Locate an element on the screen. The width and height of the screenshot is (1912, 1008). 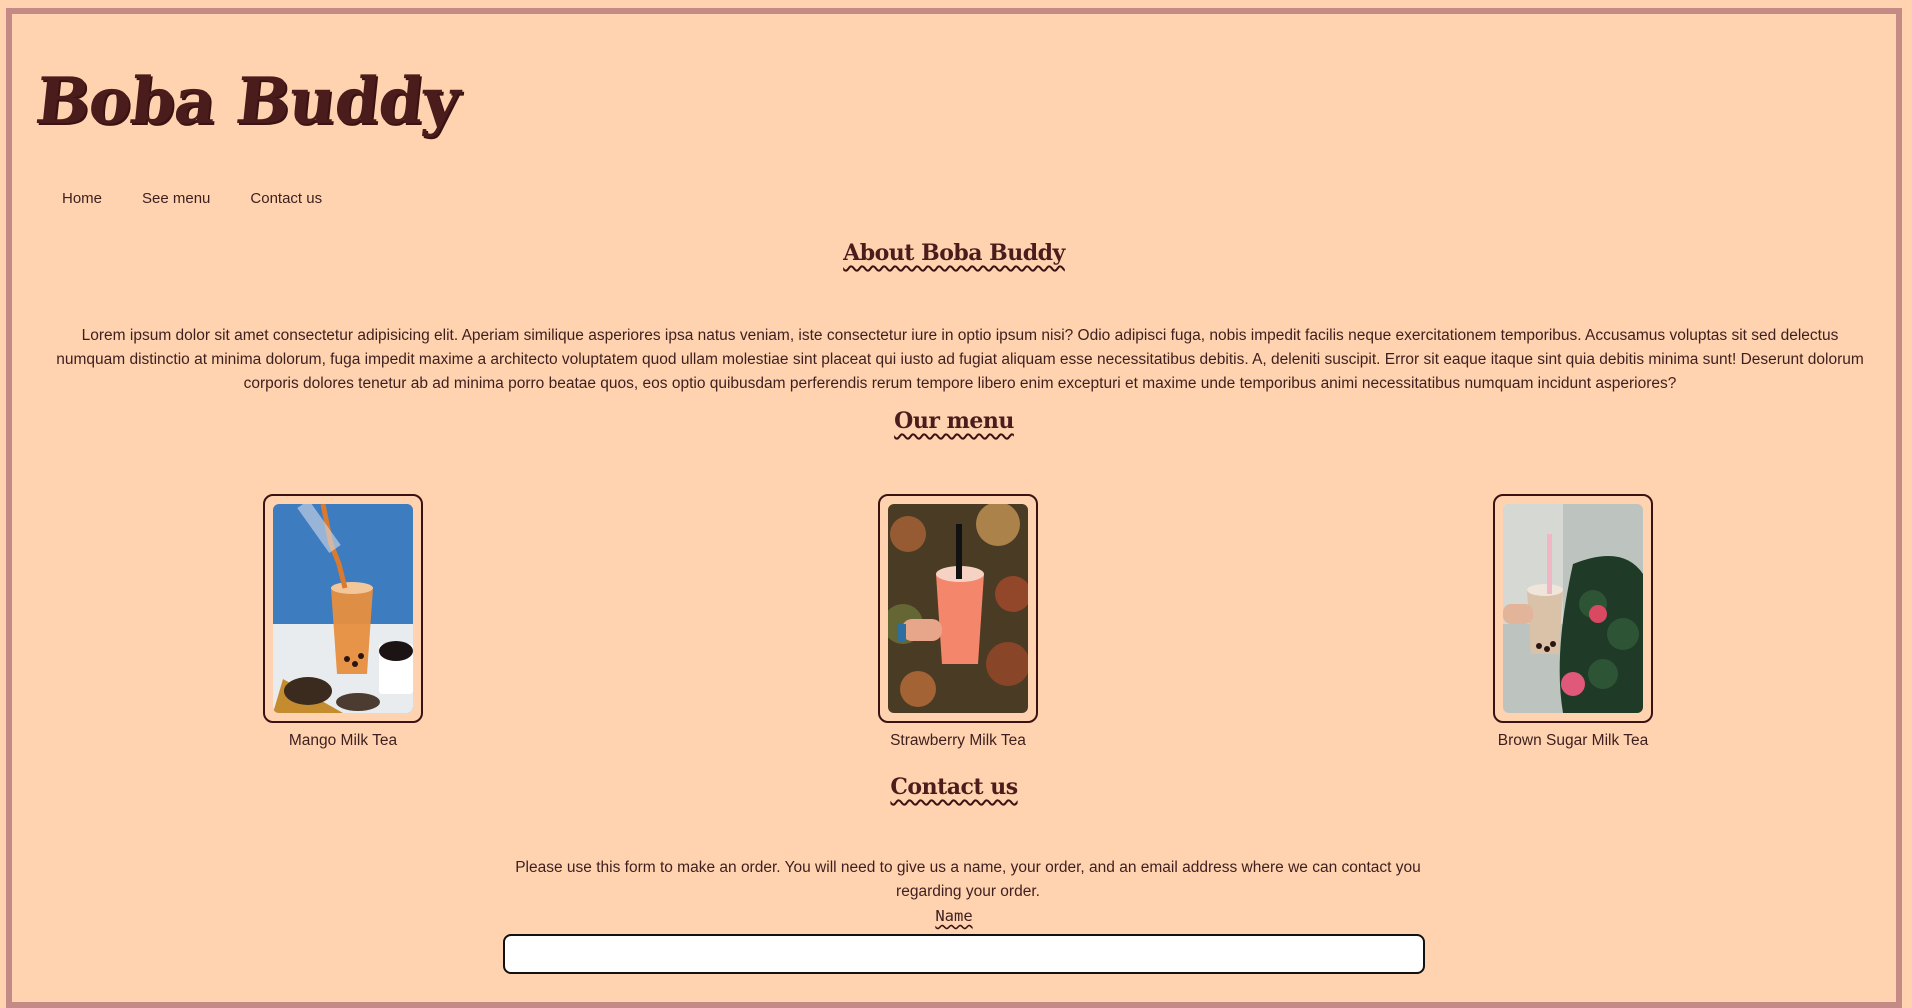
menu-item-mango: Mango Milk Tea is located at coordinates (343, 622).